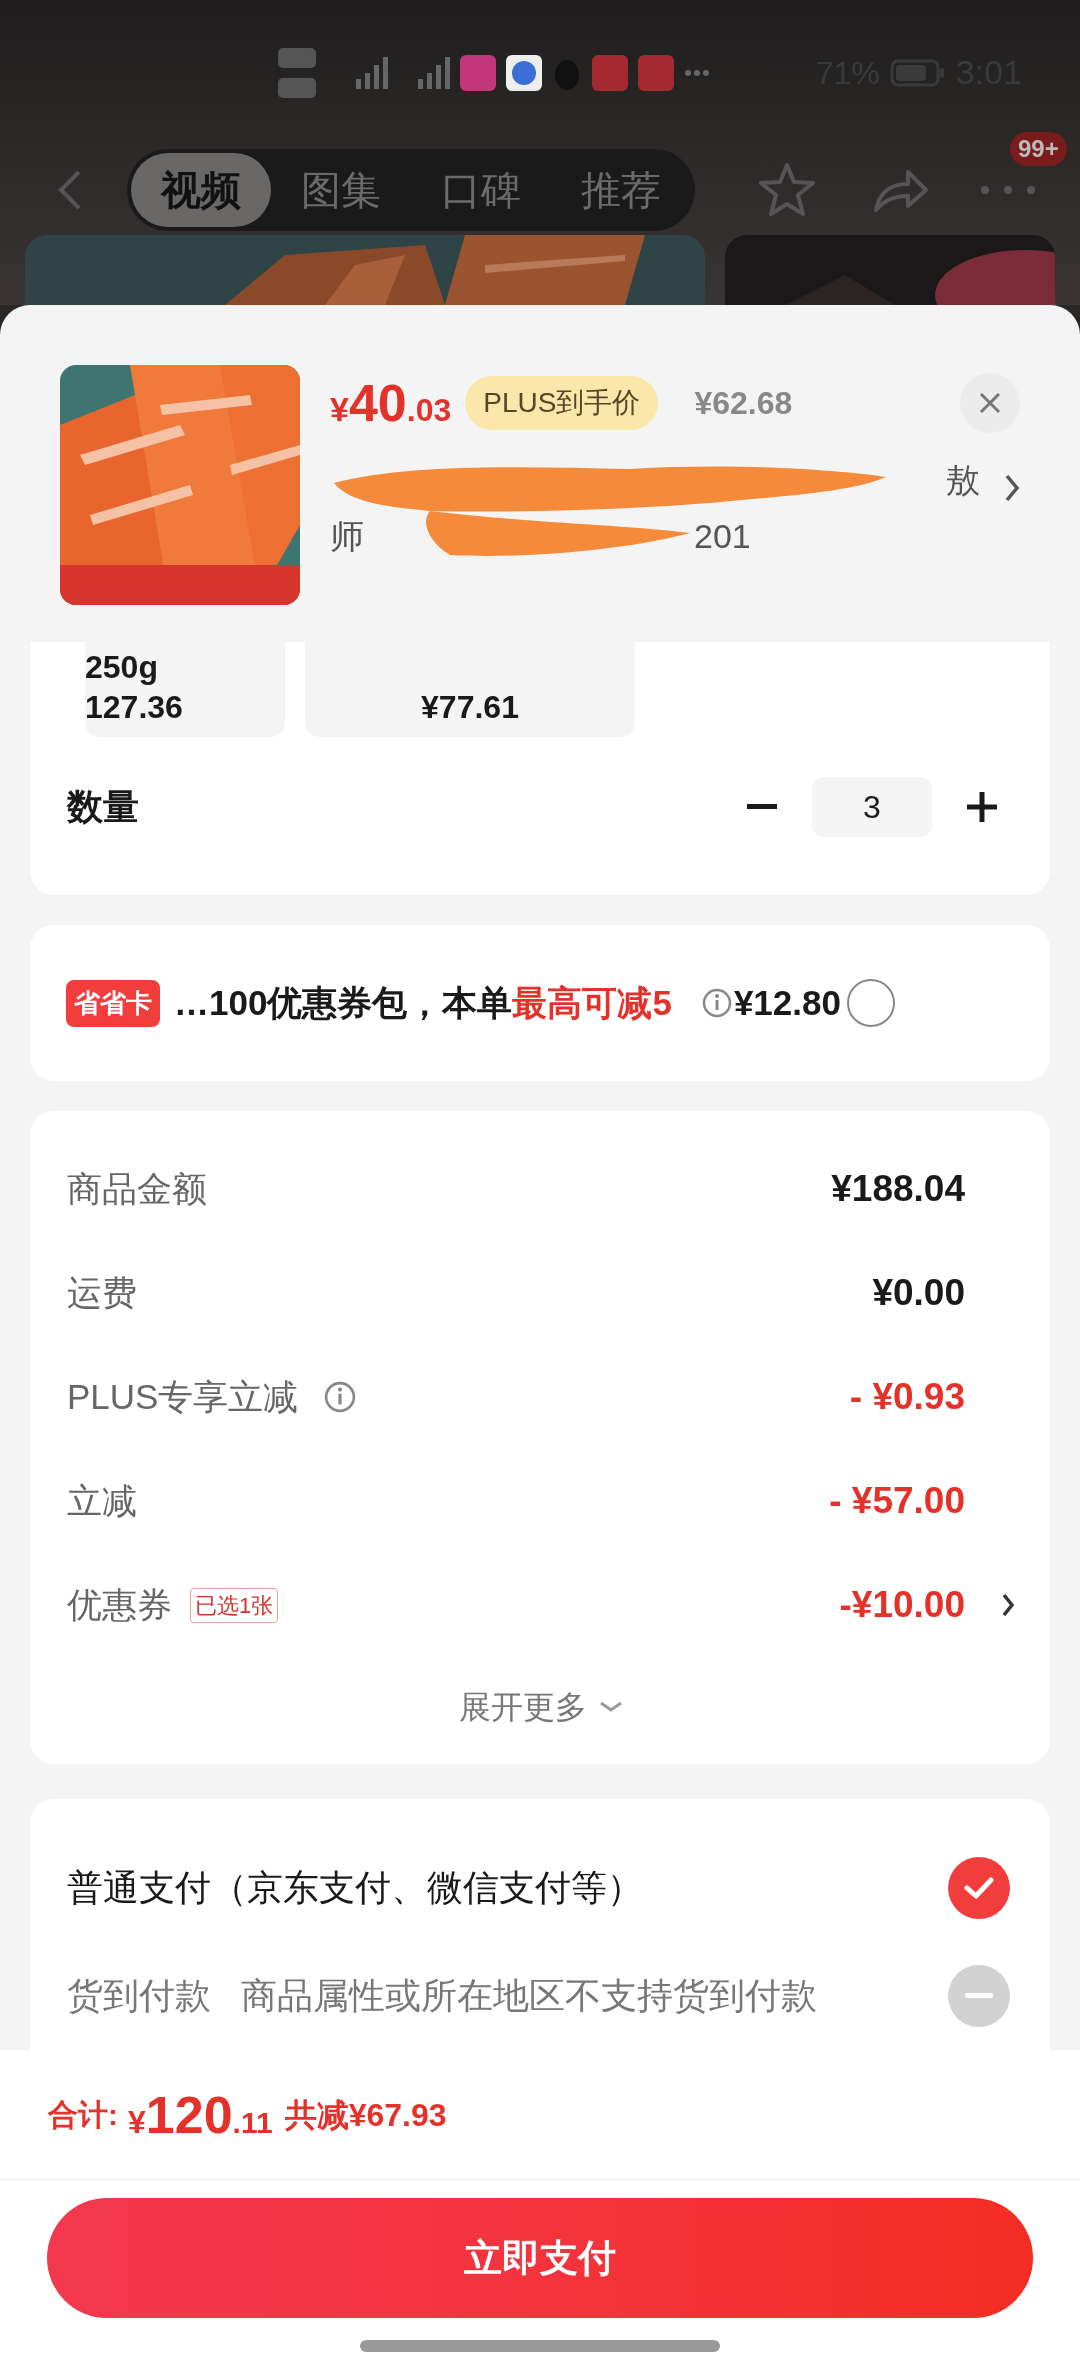 The height and width of the screenshot is (2376, 1080). I want to click on tab: 图集, so click(341, 190).